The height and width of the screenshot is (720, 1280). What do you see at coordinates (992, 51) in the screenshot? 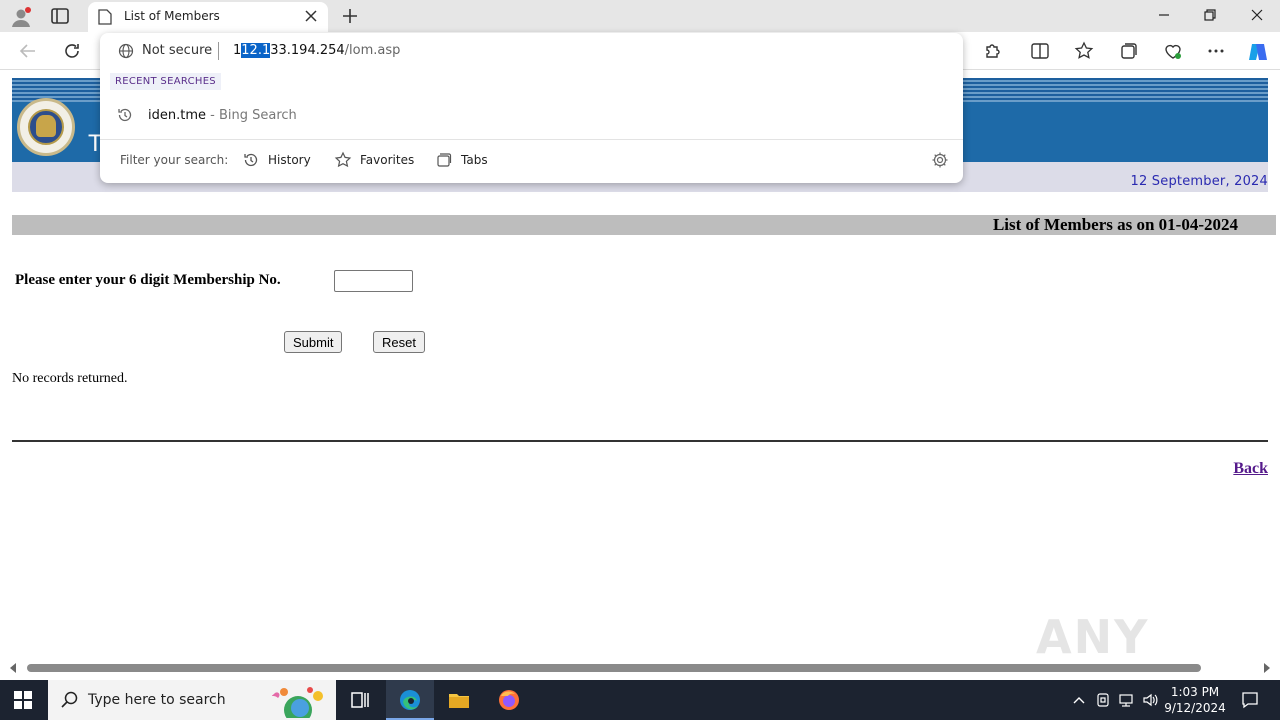
I see `extensions-icon` at bounding box center [992, 51].